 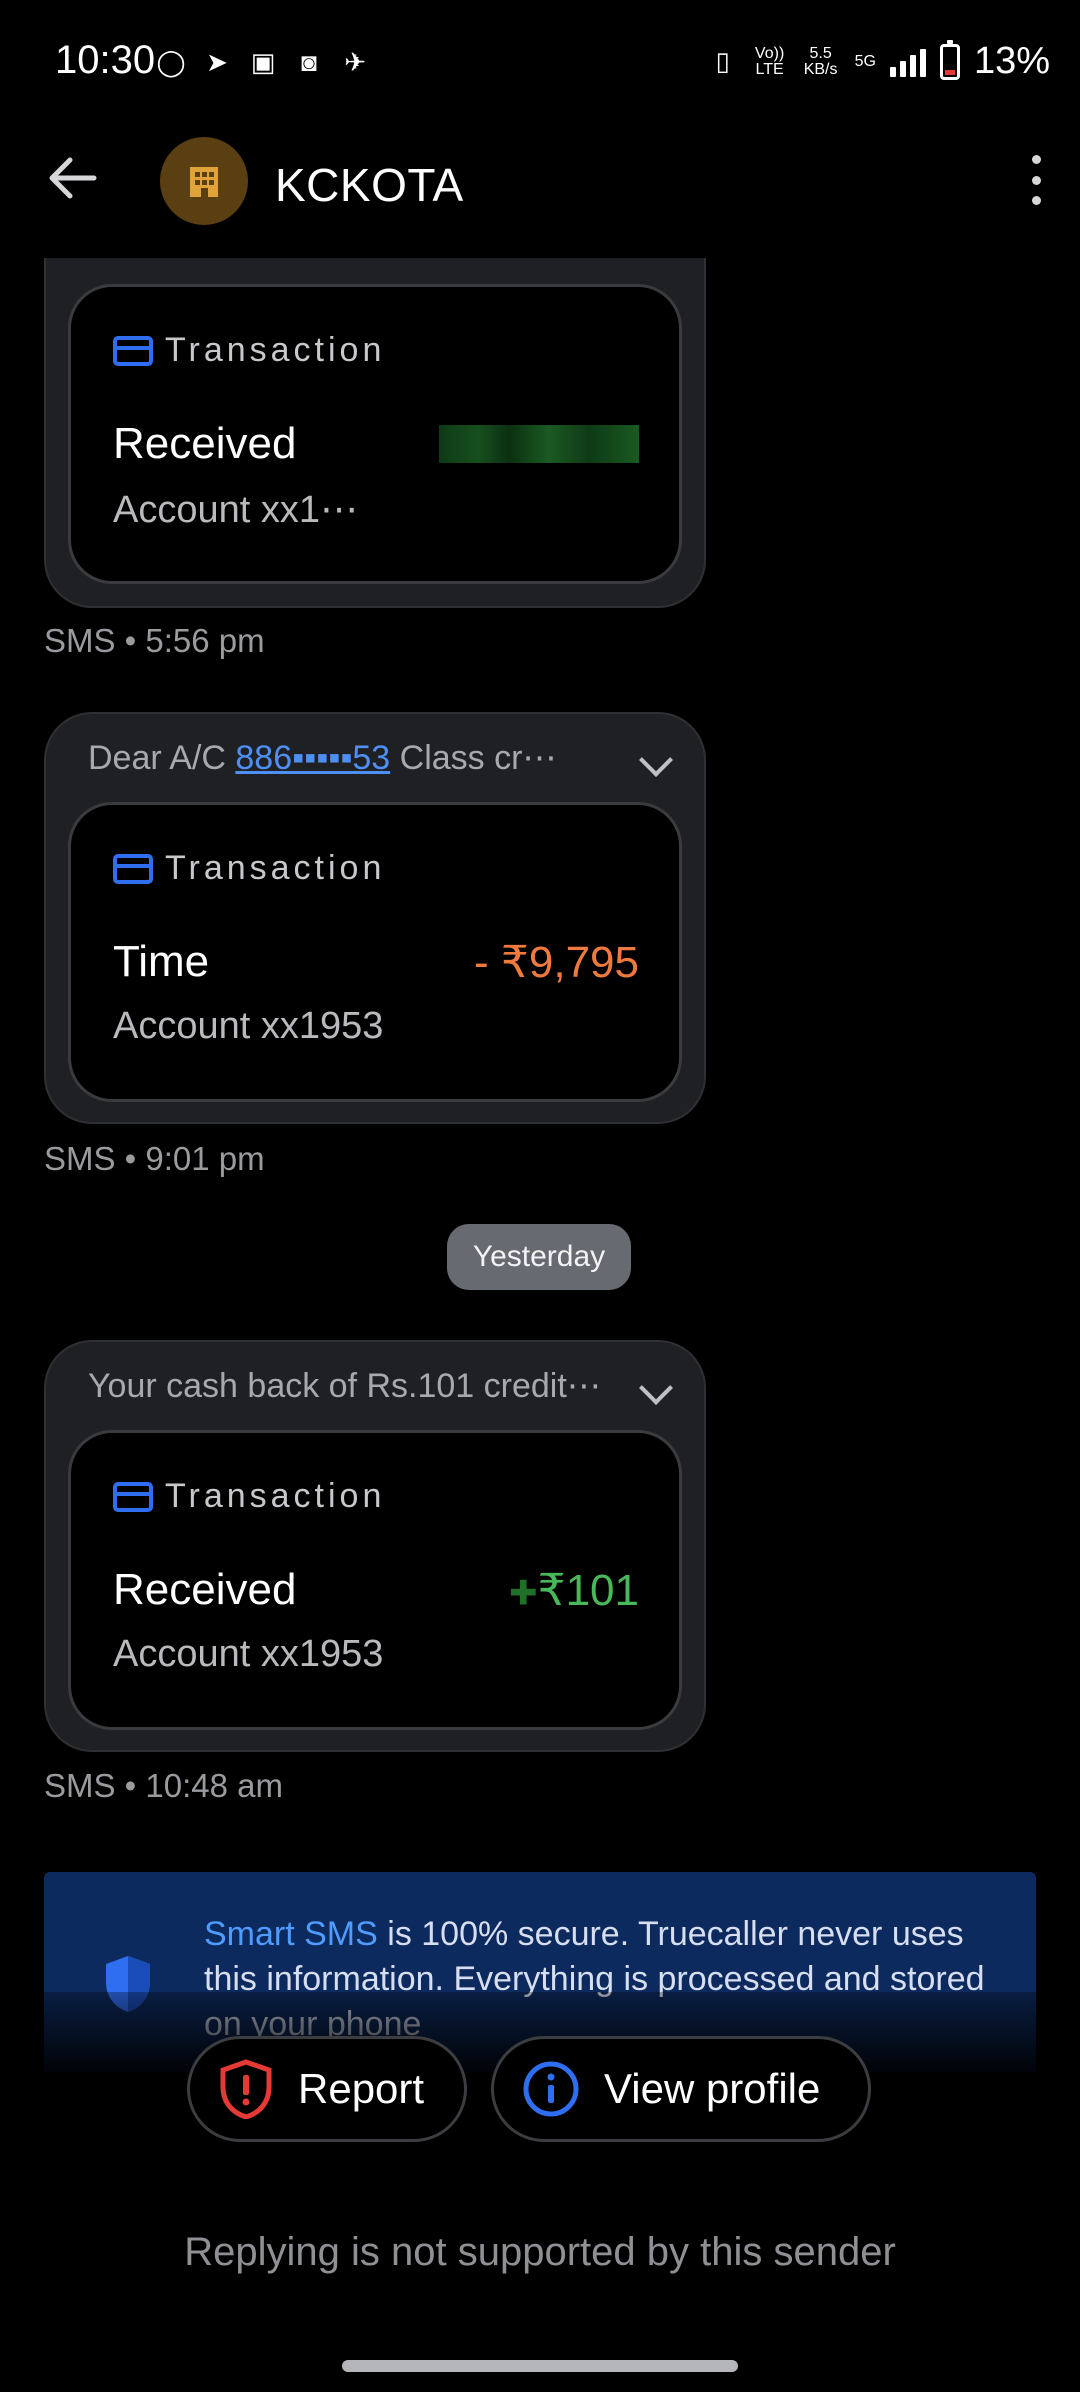 What do you see at coordinates (361, 2088) in the screenshot?
I see `report-label: Report` at bounding box center [361, 2088].